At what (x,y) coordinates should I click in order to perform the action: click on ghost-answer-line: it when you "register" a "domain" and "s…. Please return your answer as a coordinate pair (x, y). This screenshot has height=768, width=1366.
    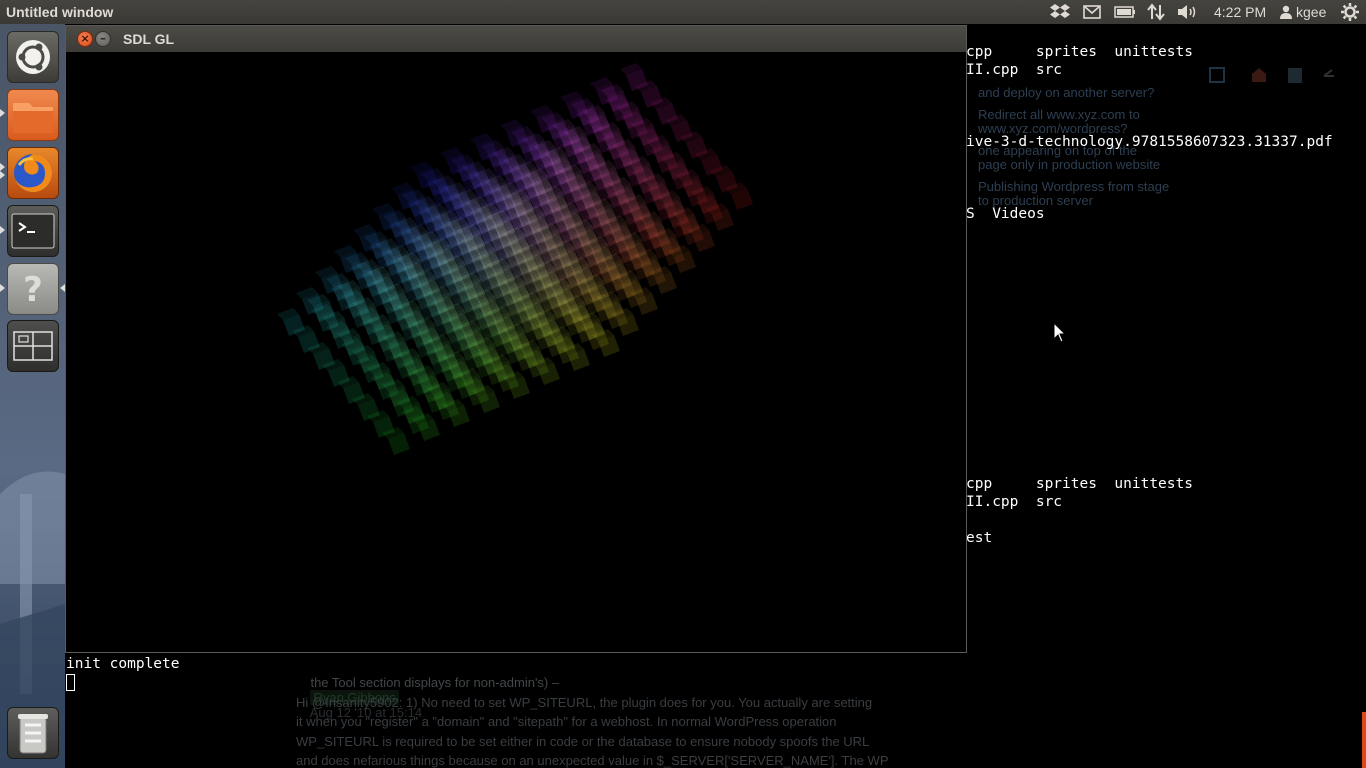
    Looking at the image, I should click on (566, 721).